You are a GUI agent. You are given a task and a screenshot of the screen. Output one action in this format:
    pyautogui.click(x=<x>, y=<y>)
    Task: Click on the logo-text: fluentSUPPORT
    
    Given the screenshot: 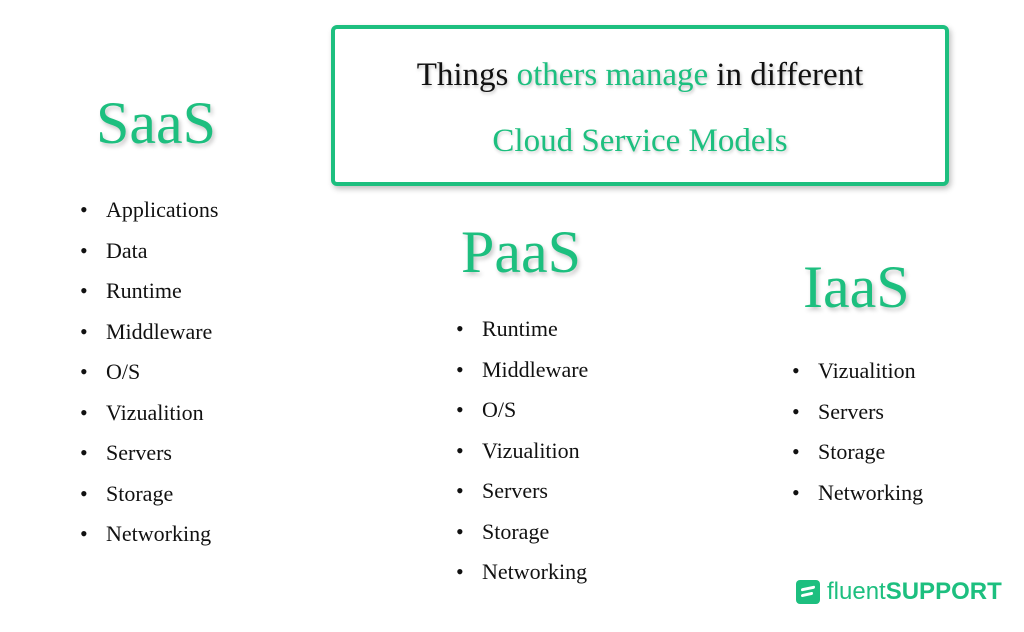 What is the action you would take?
    pyautogui.click(x=914, y=592)
    